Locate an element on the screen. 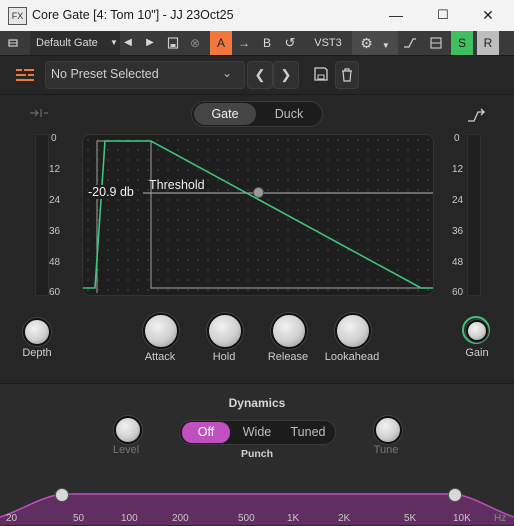 The height and width of the screenshot is (526, 514). ab-a-button: A is located at coordinates (221, 43).